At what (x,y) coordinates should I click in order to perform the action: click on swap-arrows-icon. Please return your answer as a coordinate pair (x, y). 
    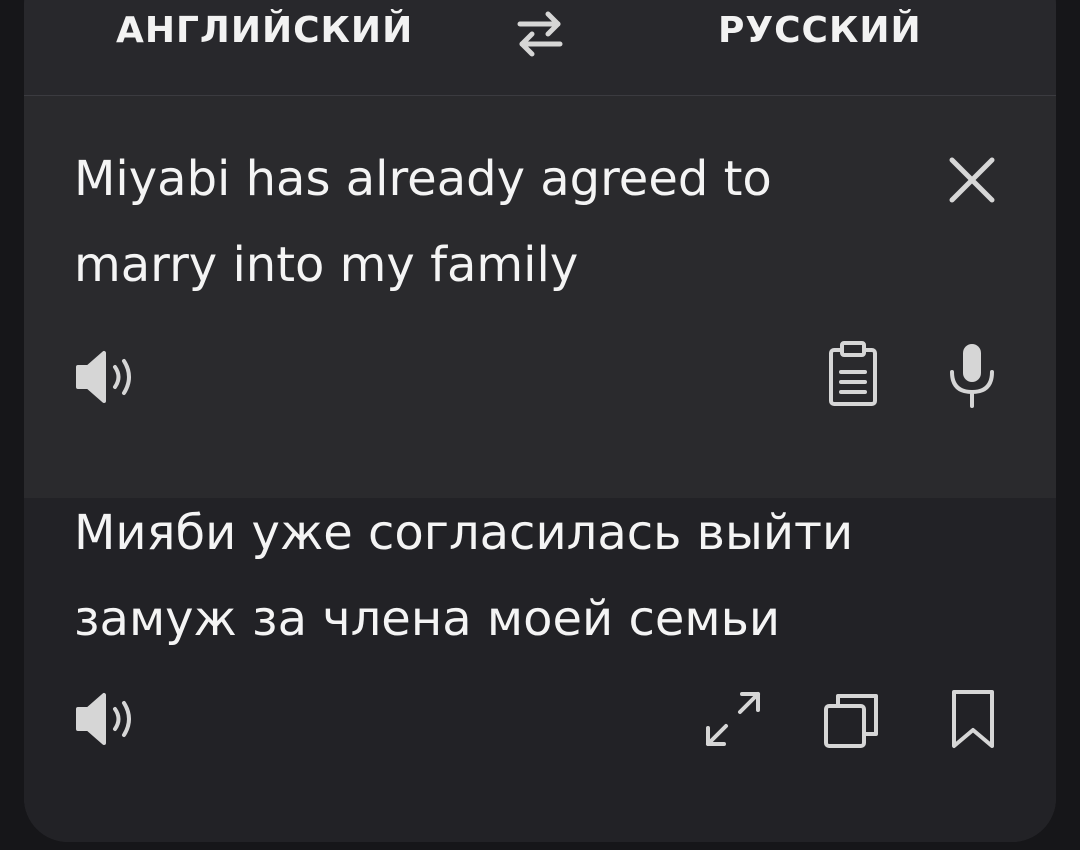
    Looking at the image, I should click on (540, 34).